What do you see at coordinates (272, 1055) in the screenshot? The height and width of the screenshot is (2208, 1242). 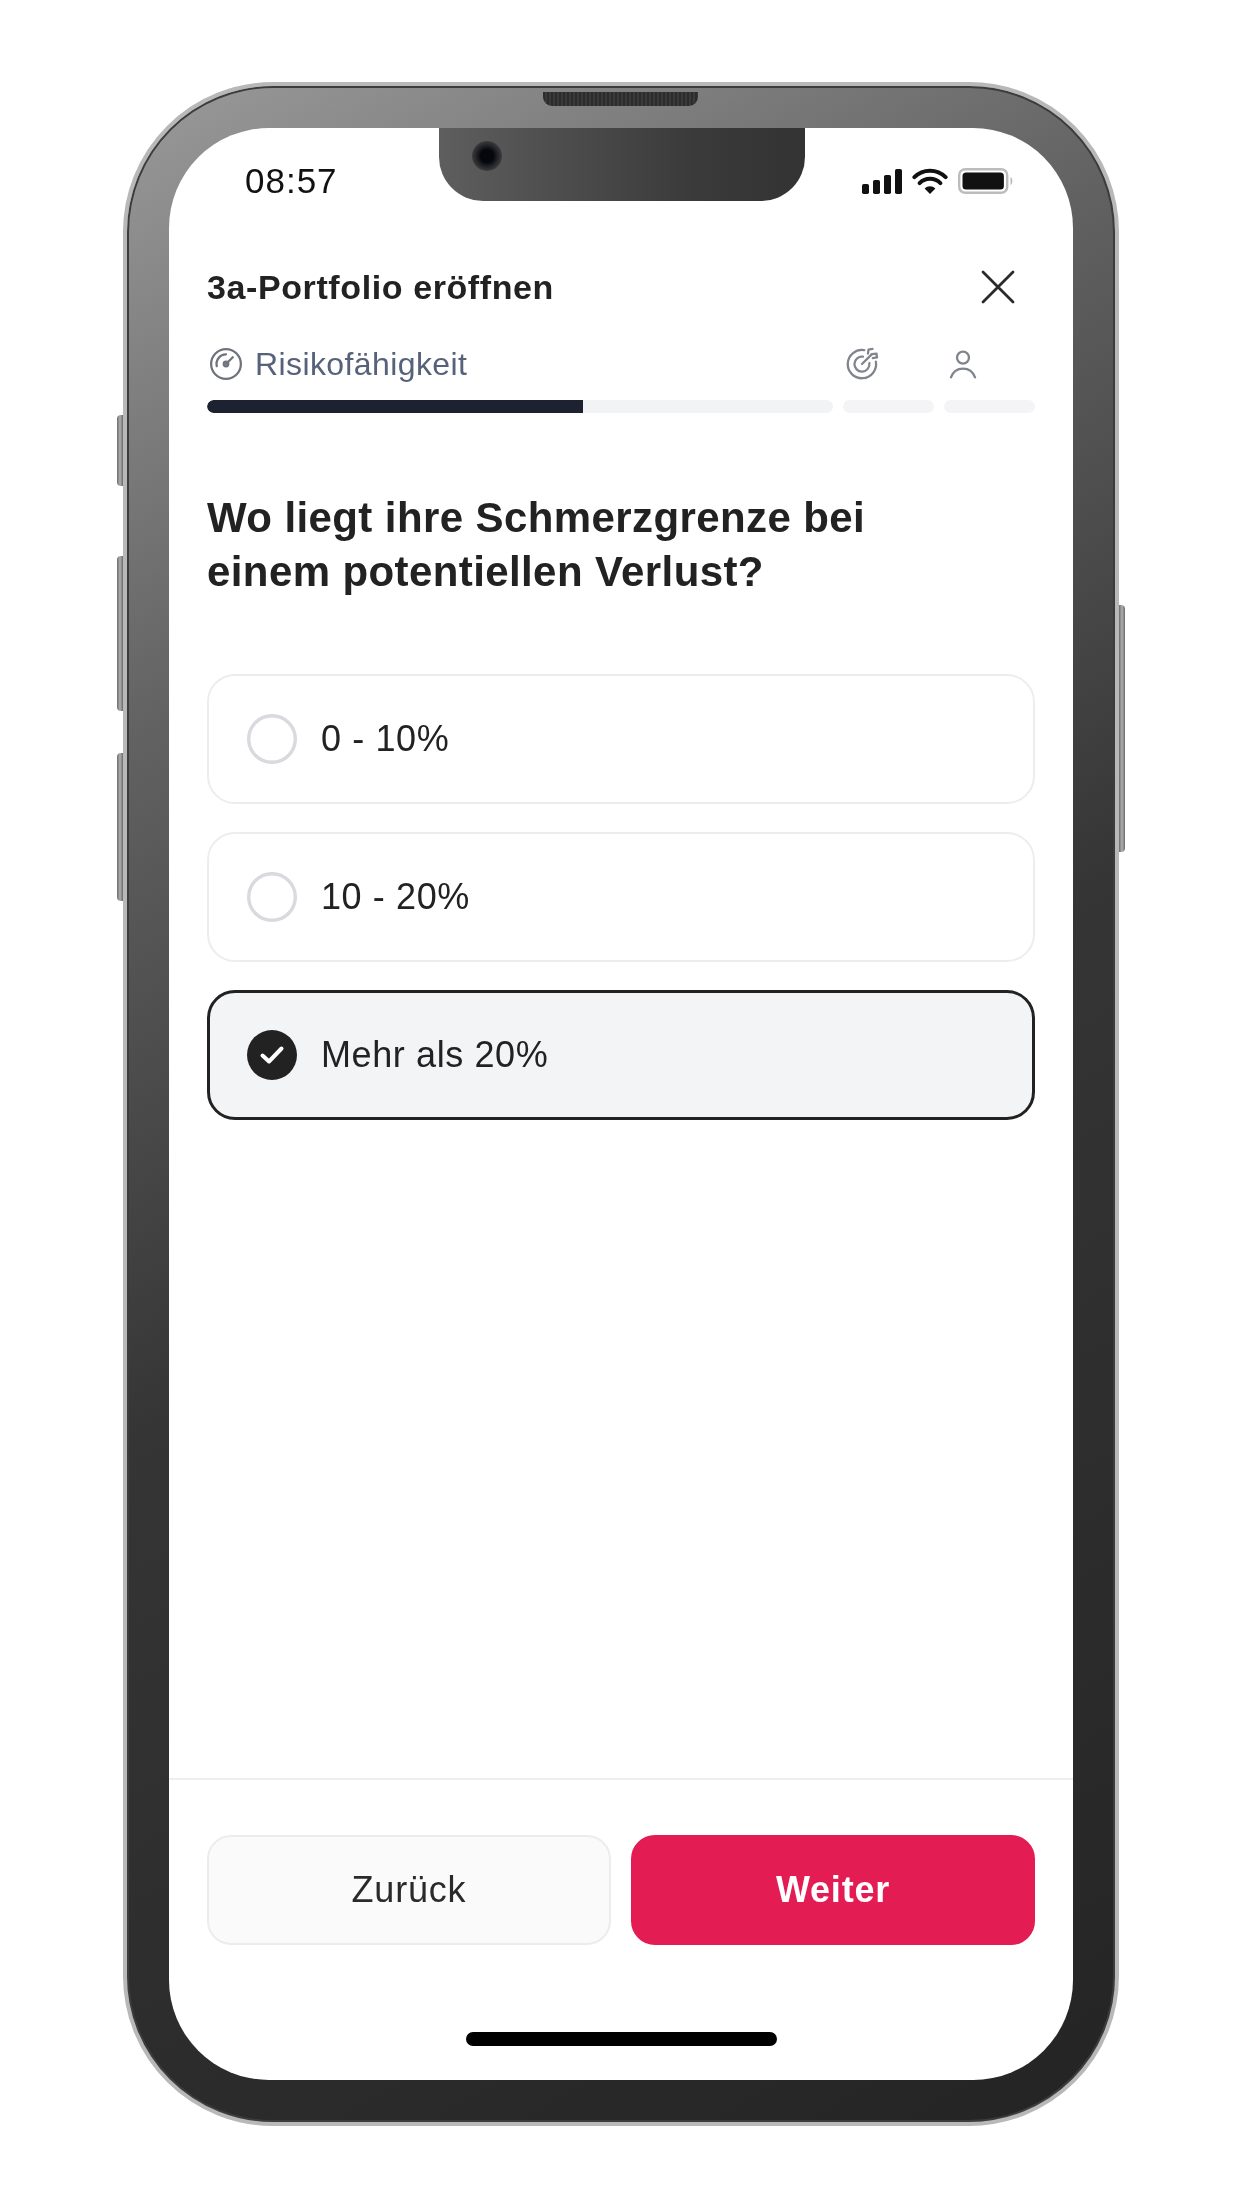 I see `checked-radio-icon` at bounding box center [272, 1055].